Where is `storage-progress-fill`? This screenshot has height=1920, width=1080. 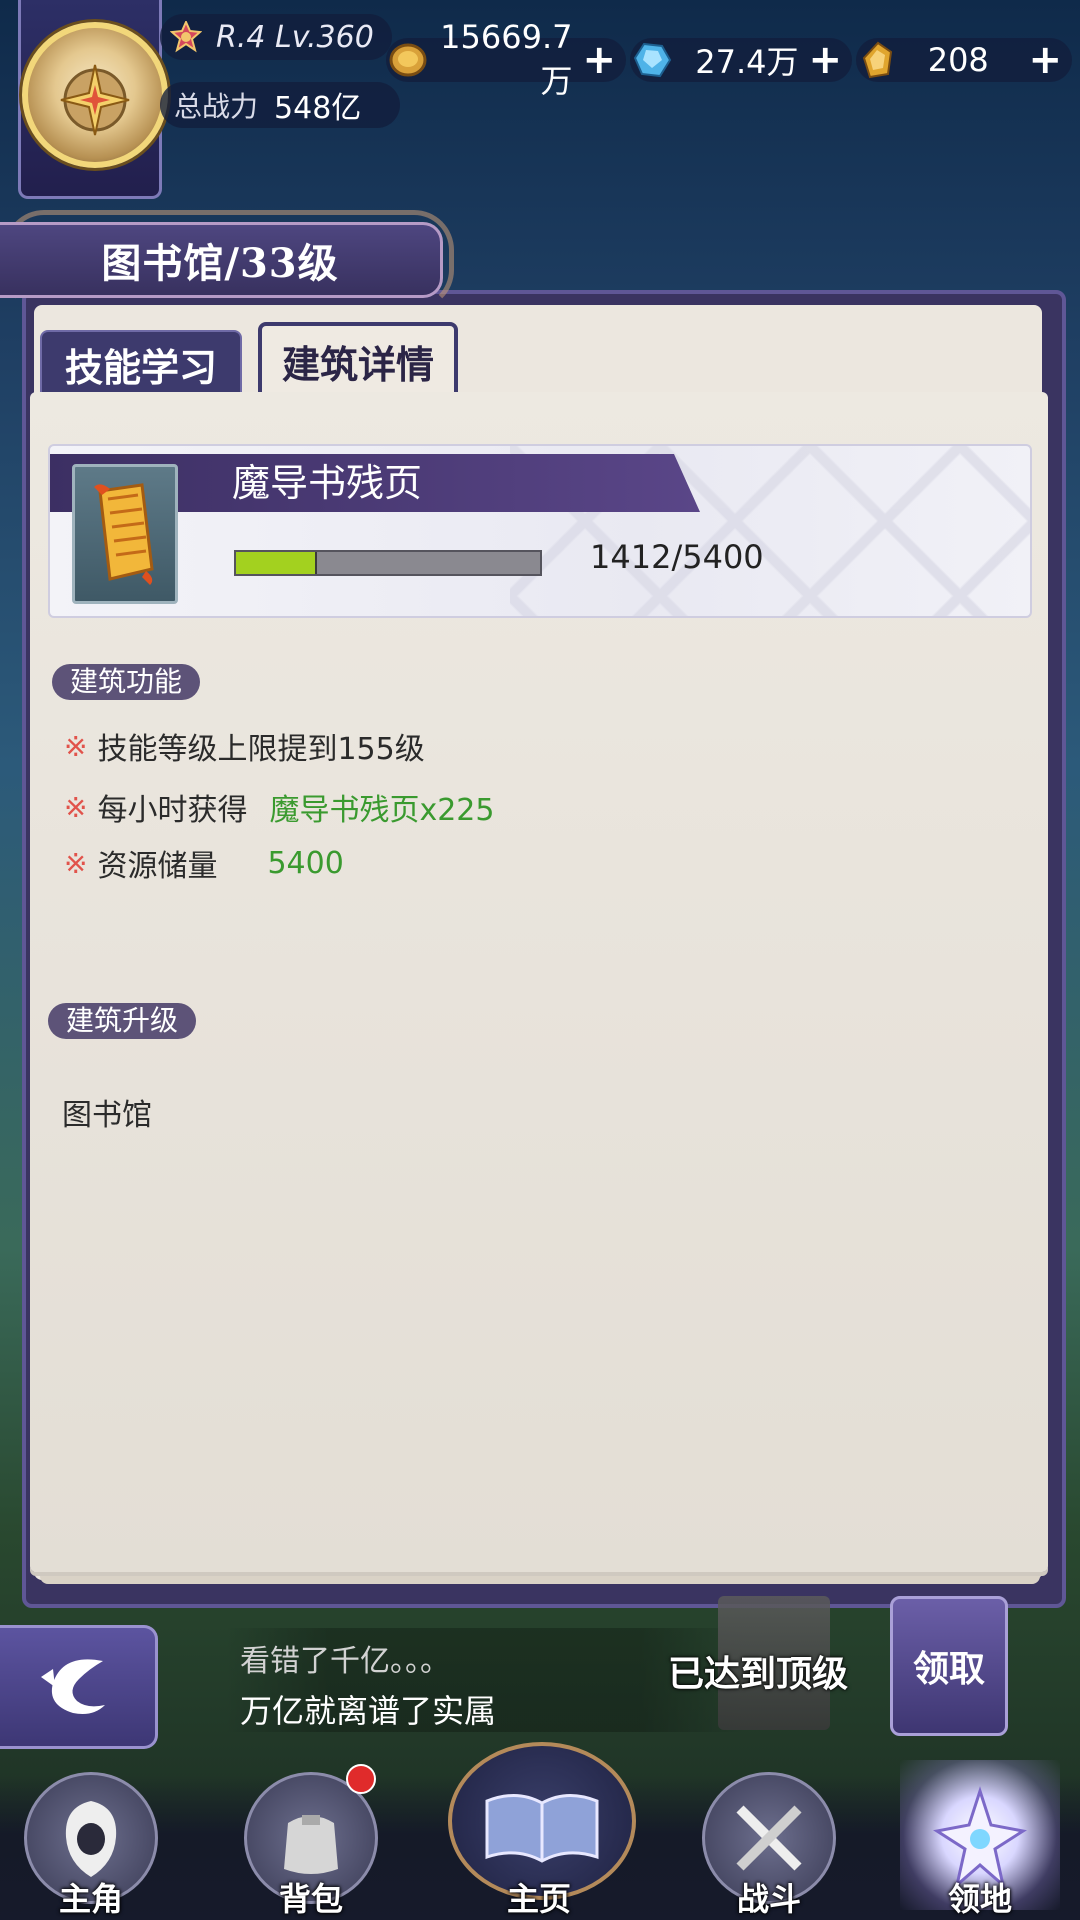
storage-progress-fill is located at coordinates (277, 563).